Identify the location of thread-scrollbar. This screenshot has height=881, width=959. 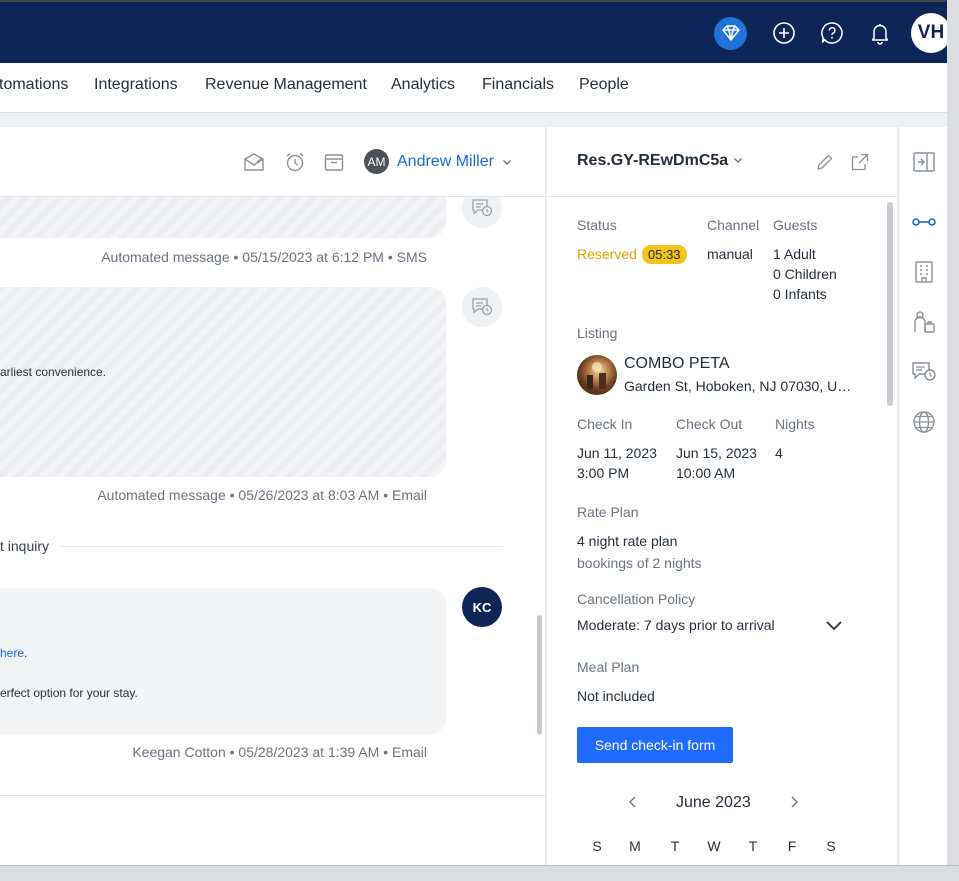
(539, 675).